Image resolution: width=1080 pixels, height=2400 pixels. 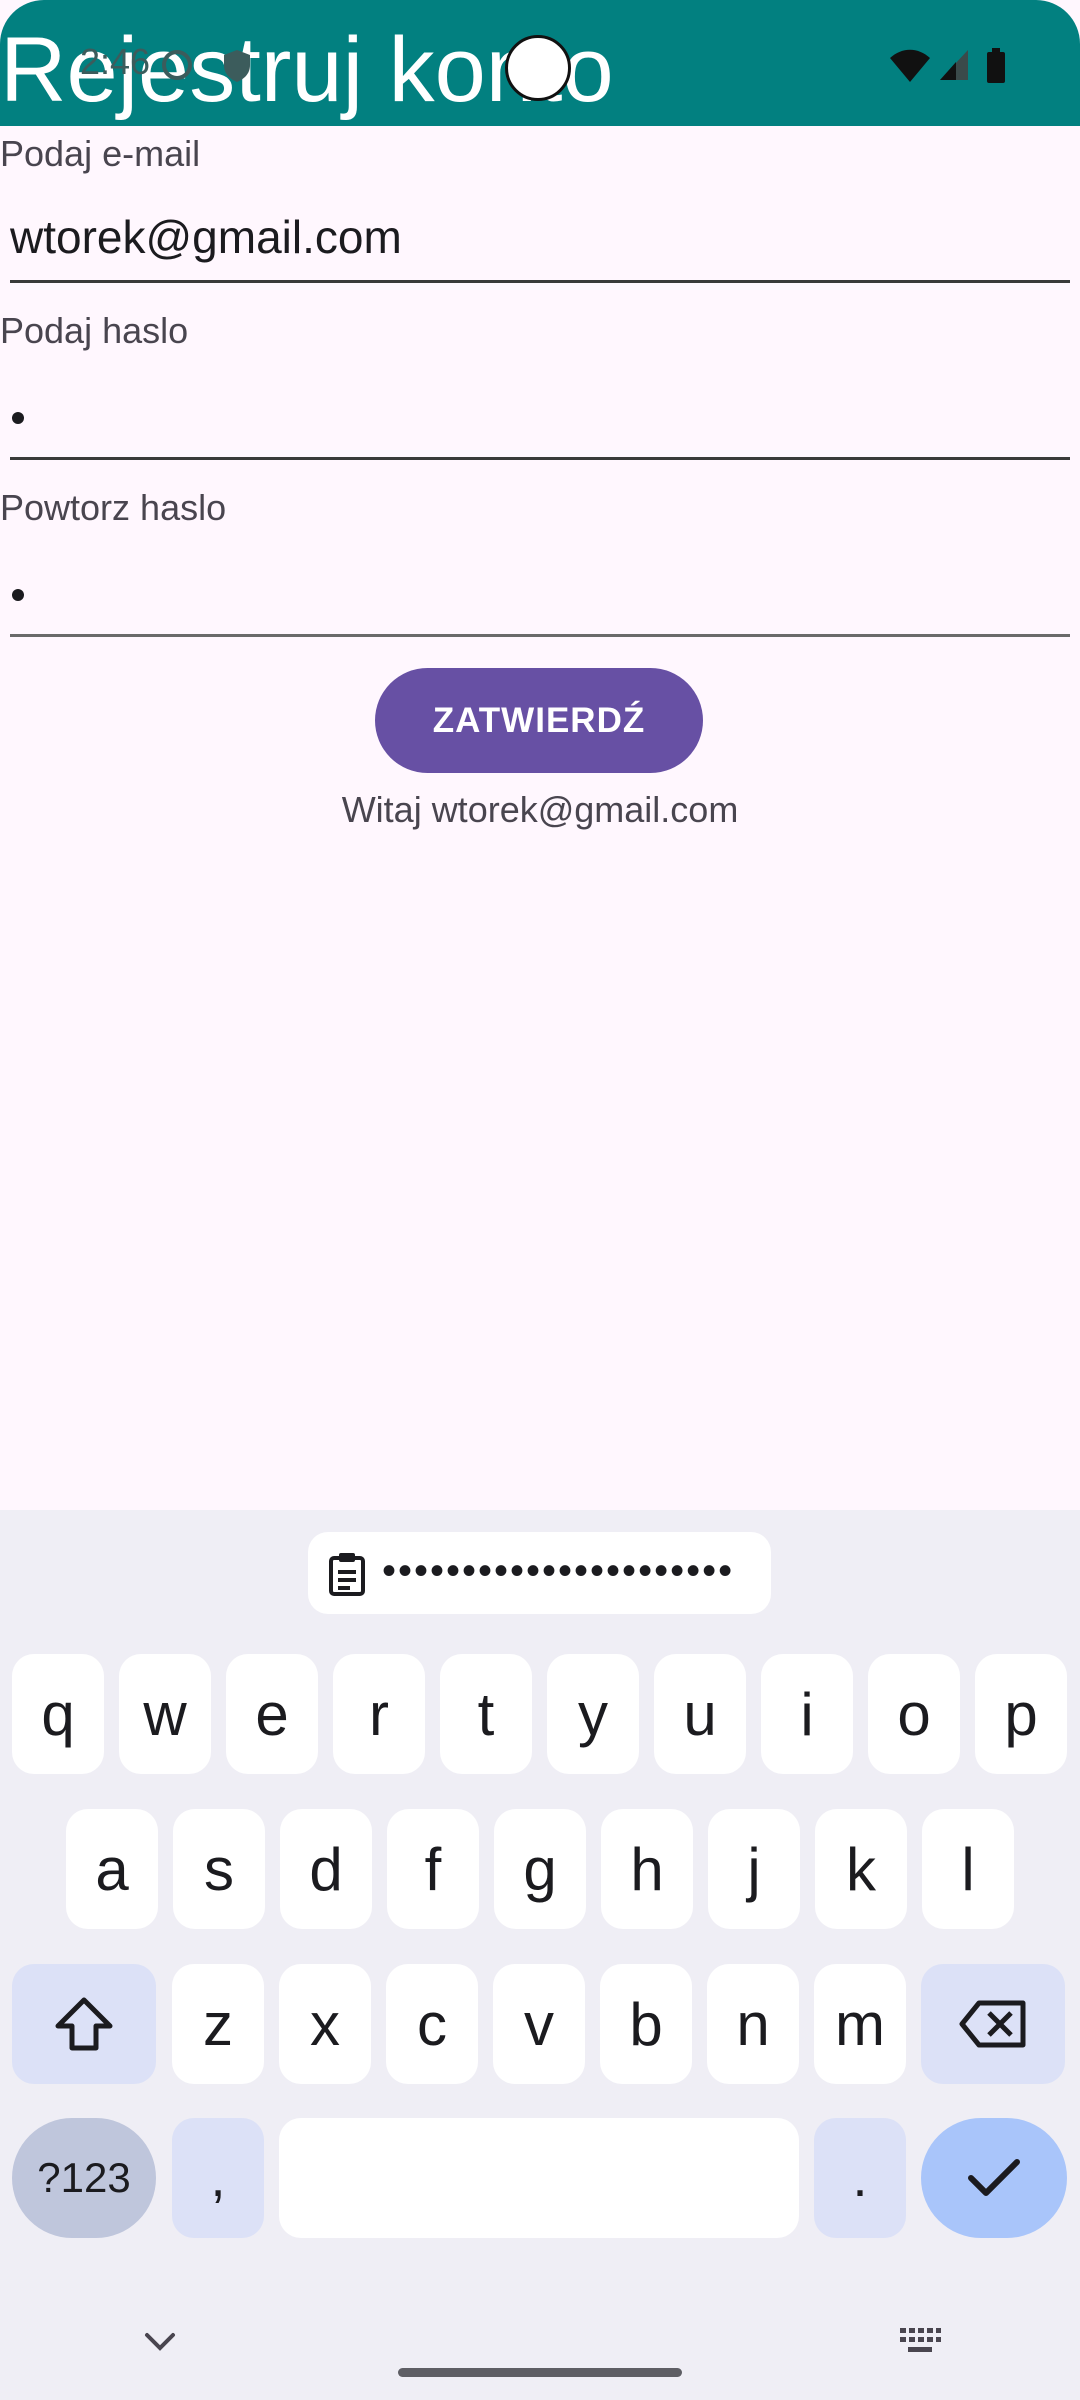 What do you see at coordinates (272, 1714) in the screenshot?
I see `key-e: e` at bounding box center [272, 1714].